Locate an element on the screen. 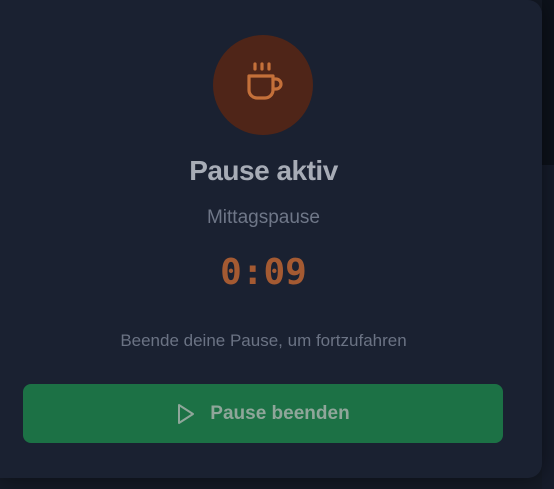  play-icon is located at coordinates (186, 414).